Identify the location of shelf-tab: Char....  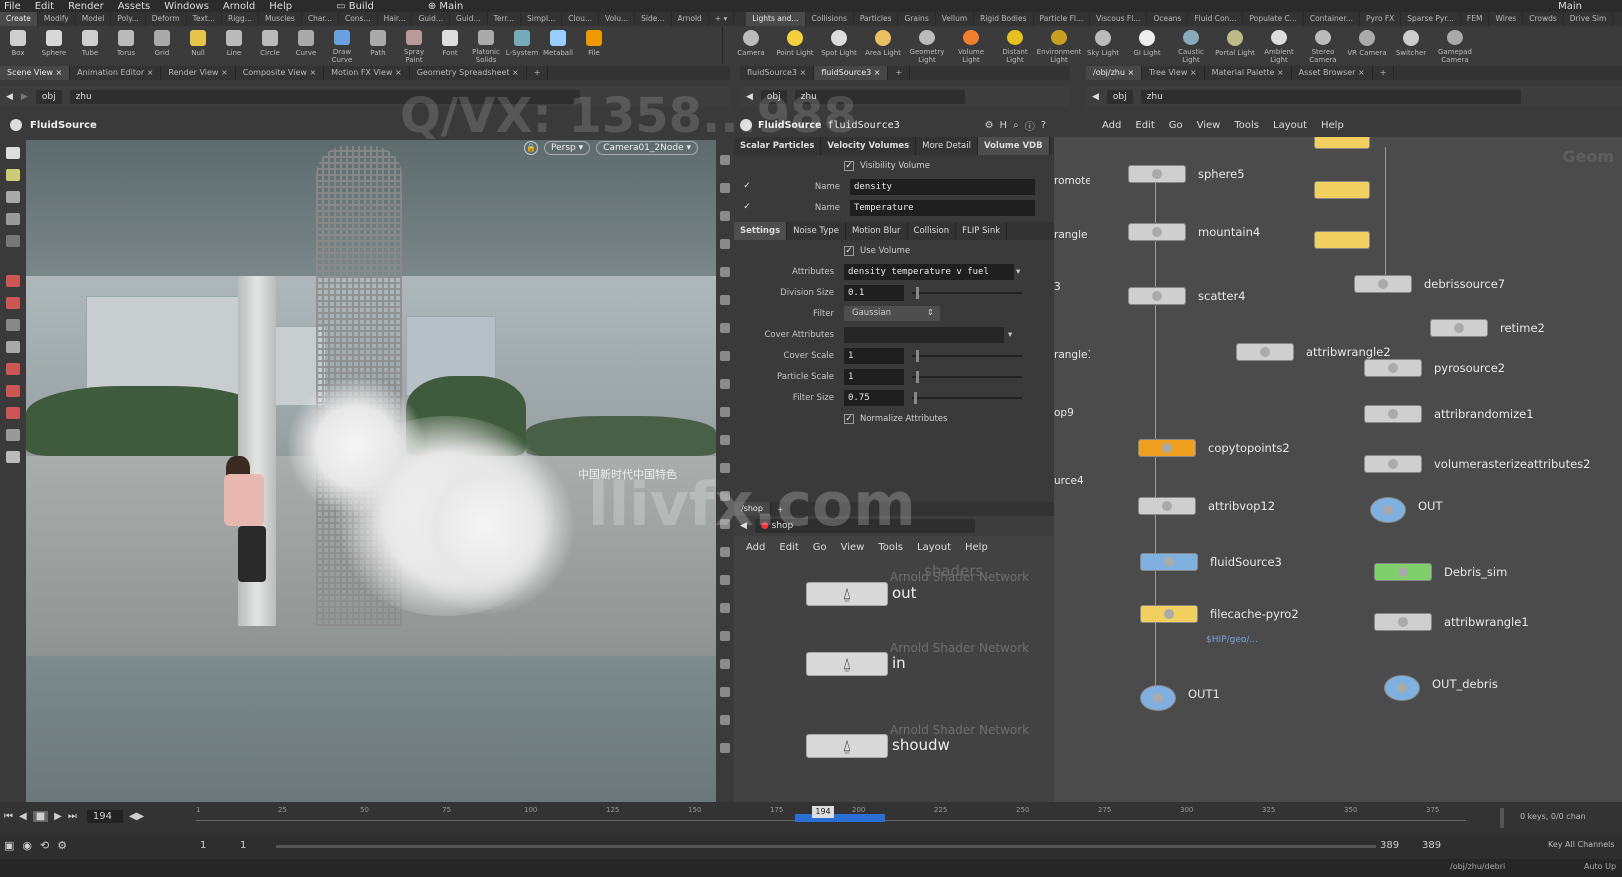
(320, 19).